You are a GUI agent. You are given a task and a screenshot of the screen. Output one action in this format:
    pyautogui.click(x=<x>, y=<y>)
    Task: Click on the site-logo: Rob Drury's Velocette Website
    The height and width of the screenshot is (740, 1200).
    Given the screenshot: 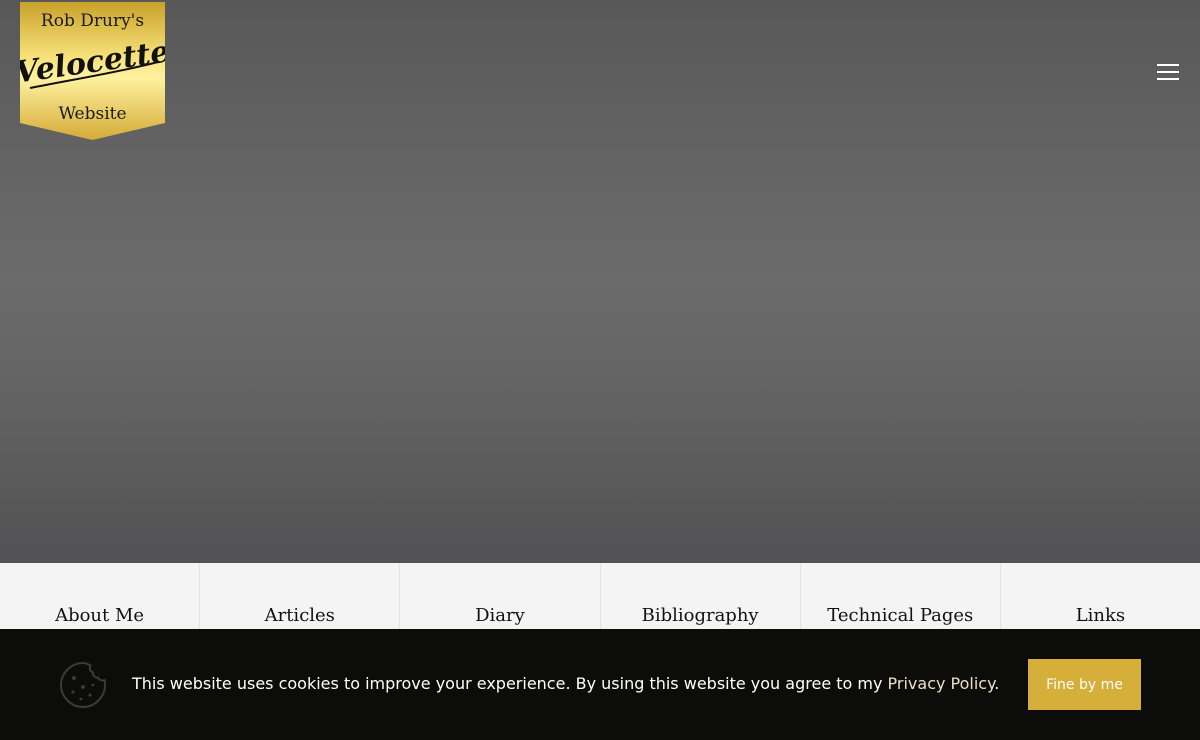 What is the action you would take?
    pyautogui.click(x=92, y=71)
    